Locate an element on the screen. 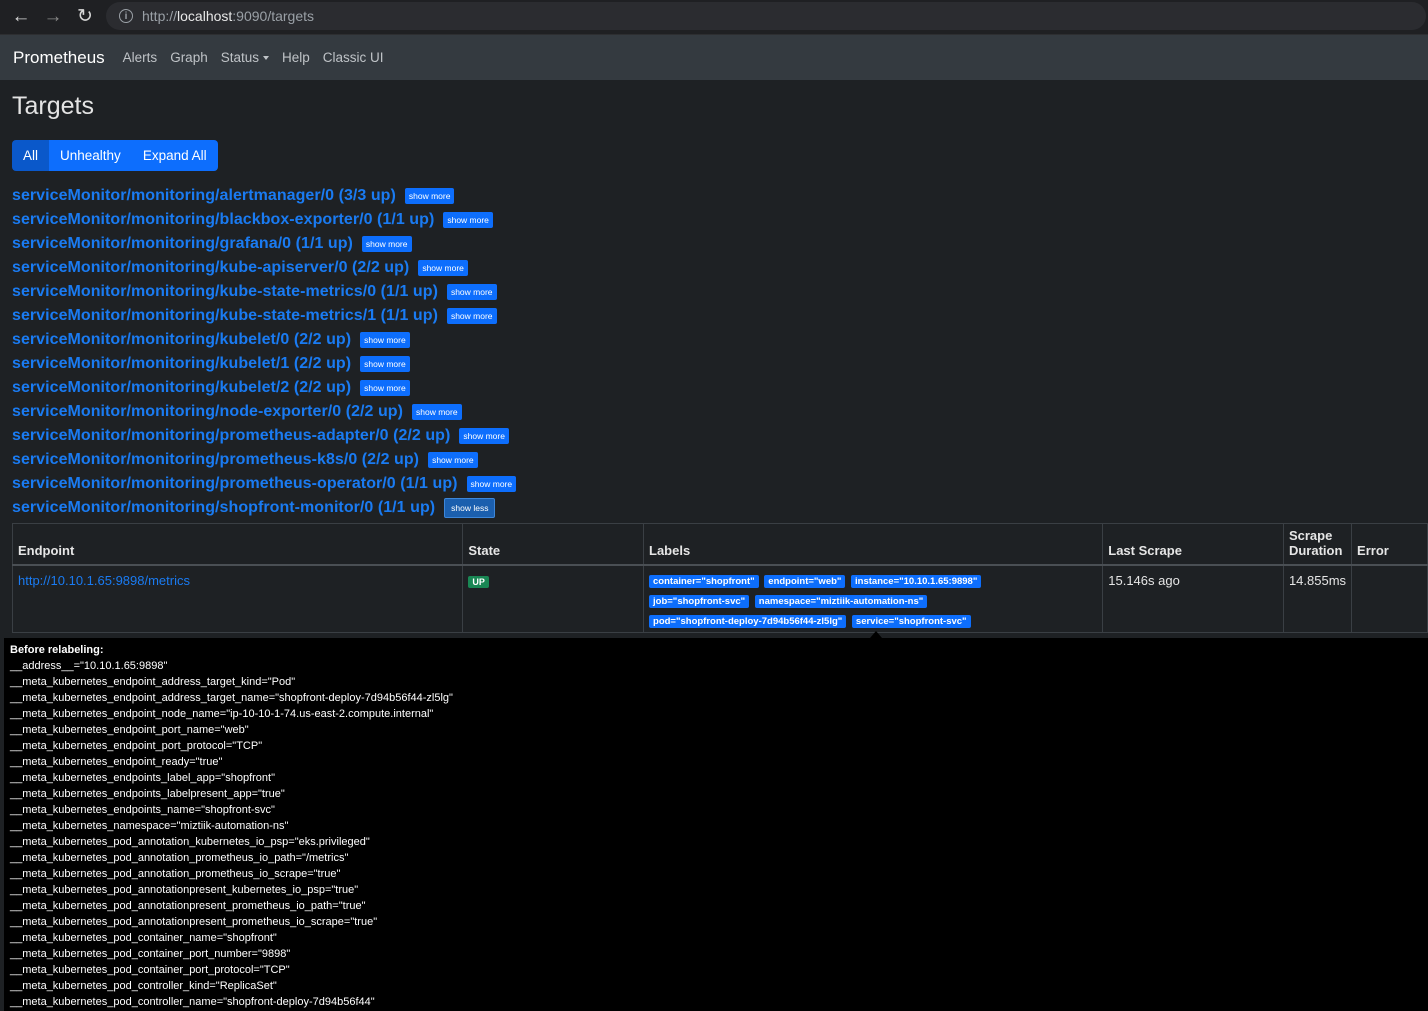 The image size is (1428, 1011). forward-arrow-icon: → is located at coordinates (53, 17).